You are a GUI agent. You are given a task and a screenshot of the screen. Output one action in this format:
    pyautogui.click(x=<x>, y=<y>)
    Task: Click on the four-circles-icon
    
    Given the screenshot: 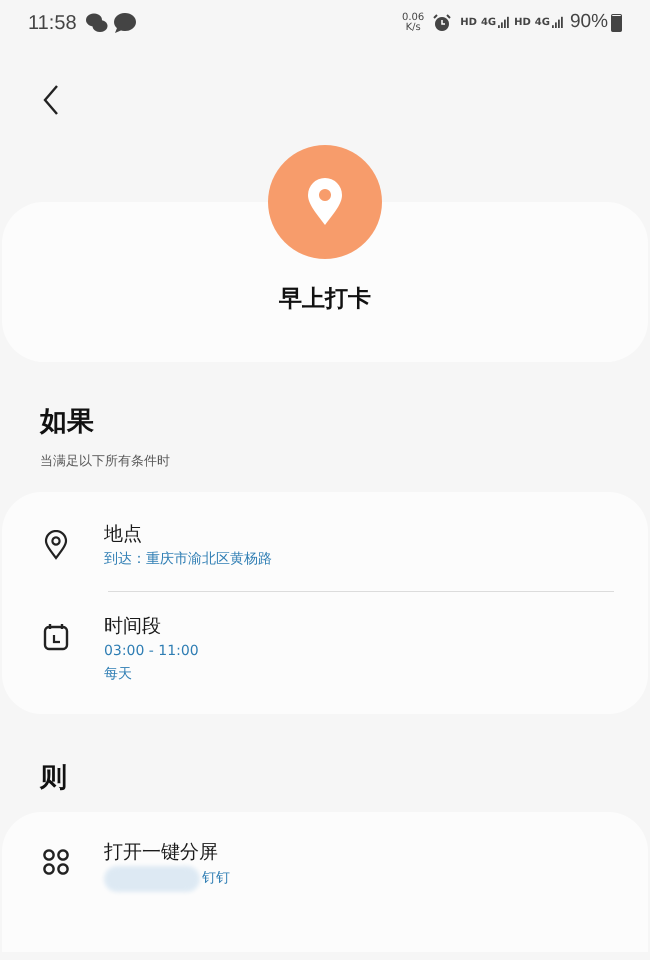 What is the action you would take?
    pyautogui.click(x=56, y=862)
    